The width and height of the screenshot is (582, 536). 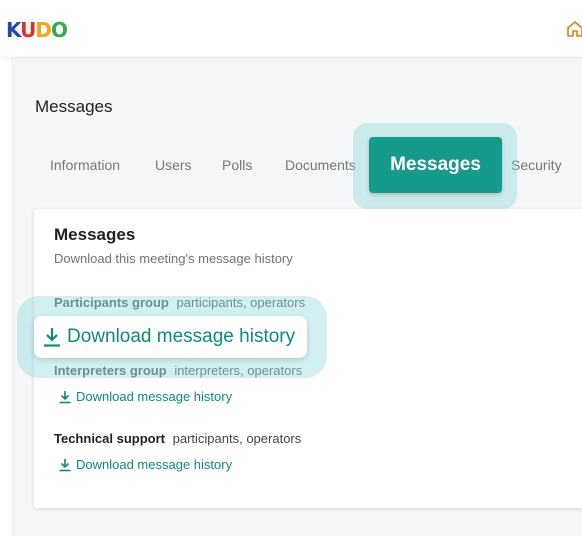 I want to click on logo-letter-k: K, so click(x=13, y=30).